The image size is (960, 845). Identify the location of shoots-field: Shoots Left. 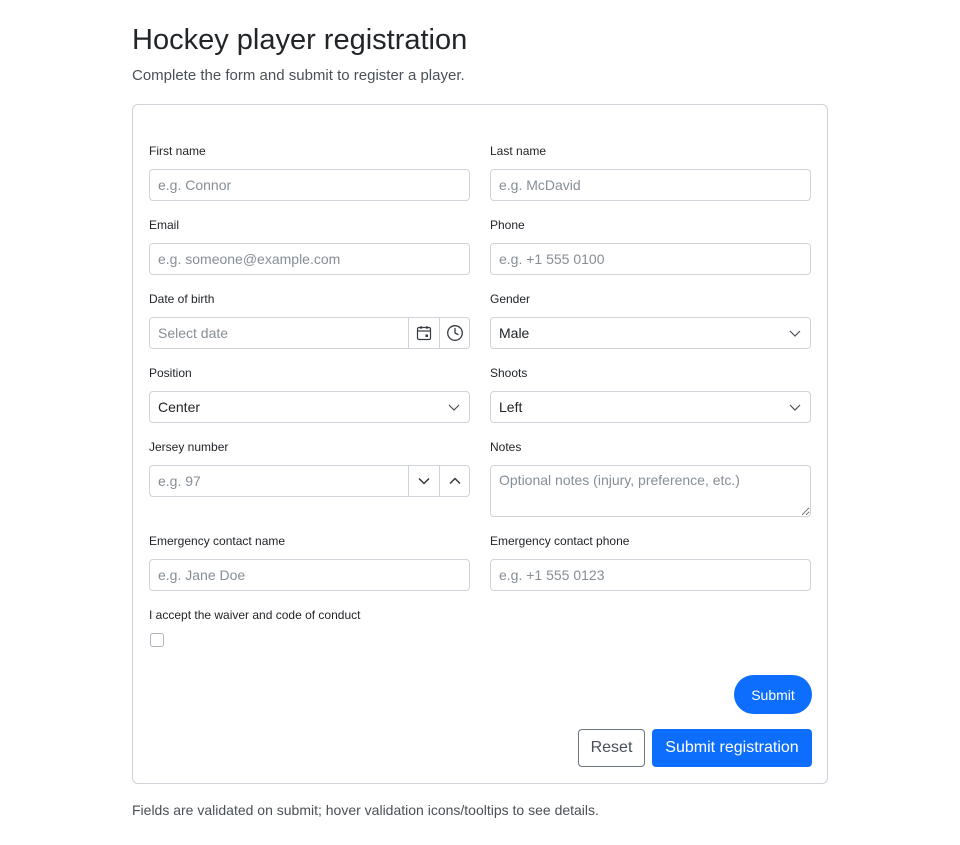
(650, 394).